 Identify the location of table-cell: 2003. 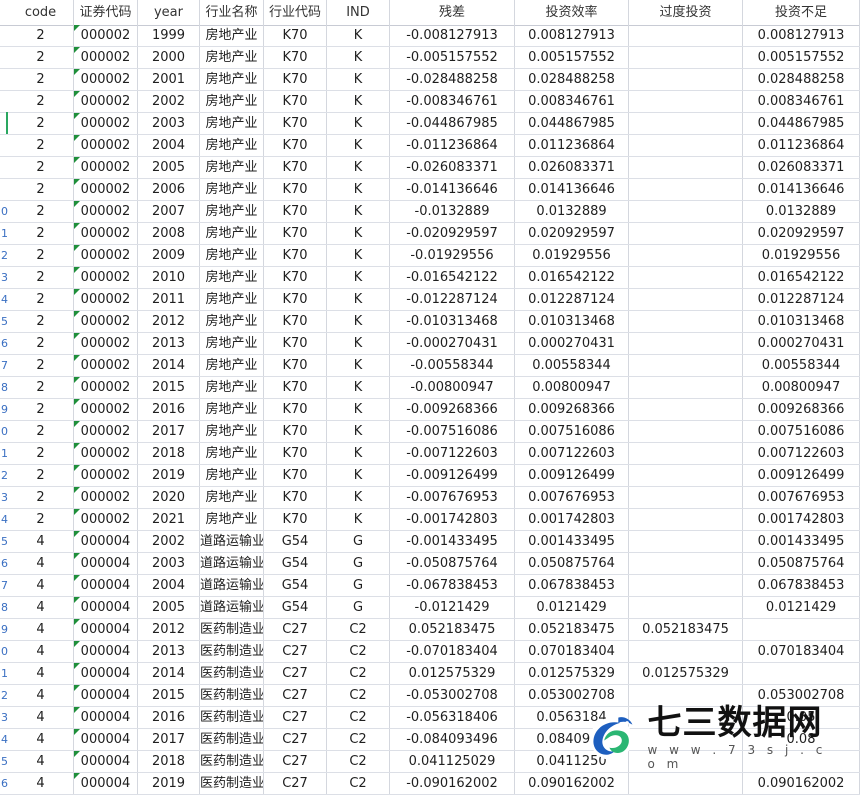
(169, 563).